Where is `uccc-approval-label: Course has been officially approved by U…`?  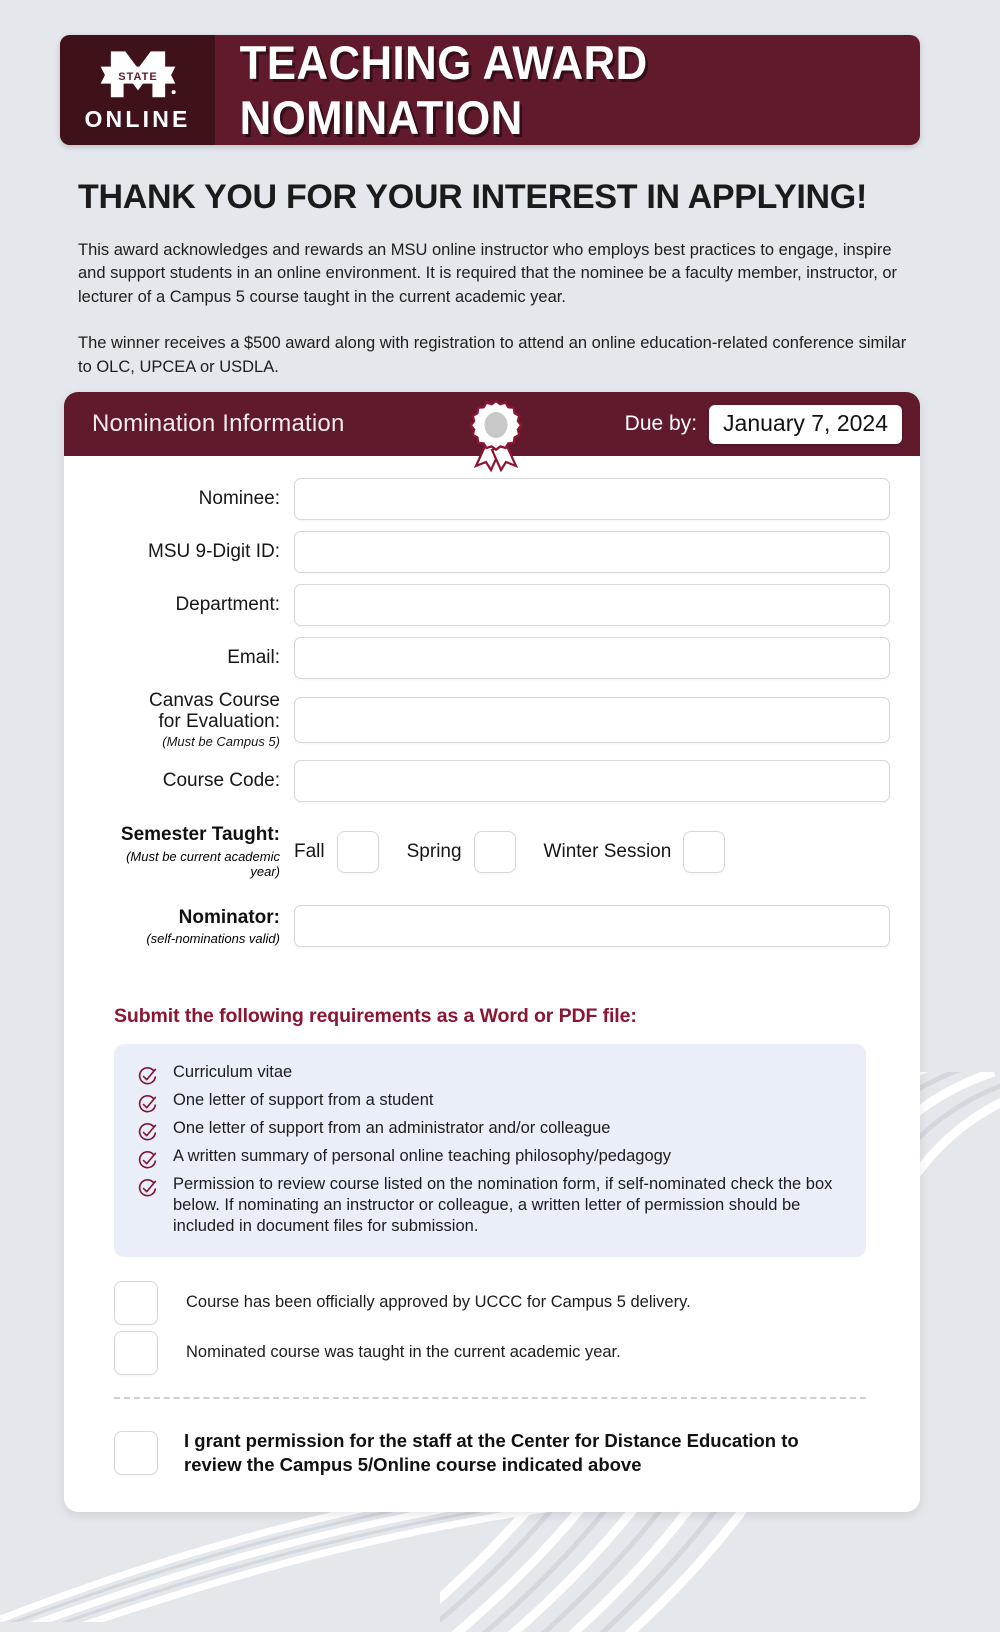
uccc-approval-label: Course has been officially approved by U… is located at coordinates (438, 1302).